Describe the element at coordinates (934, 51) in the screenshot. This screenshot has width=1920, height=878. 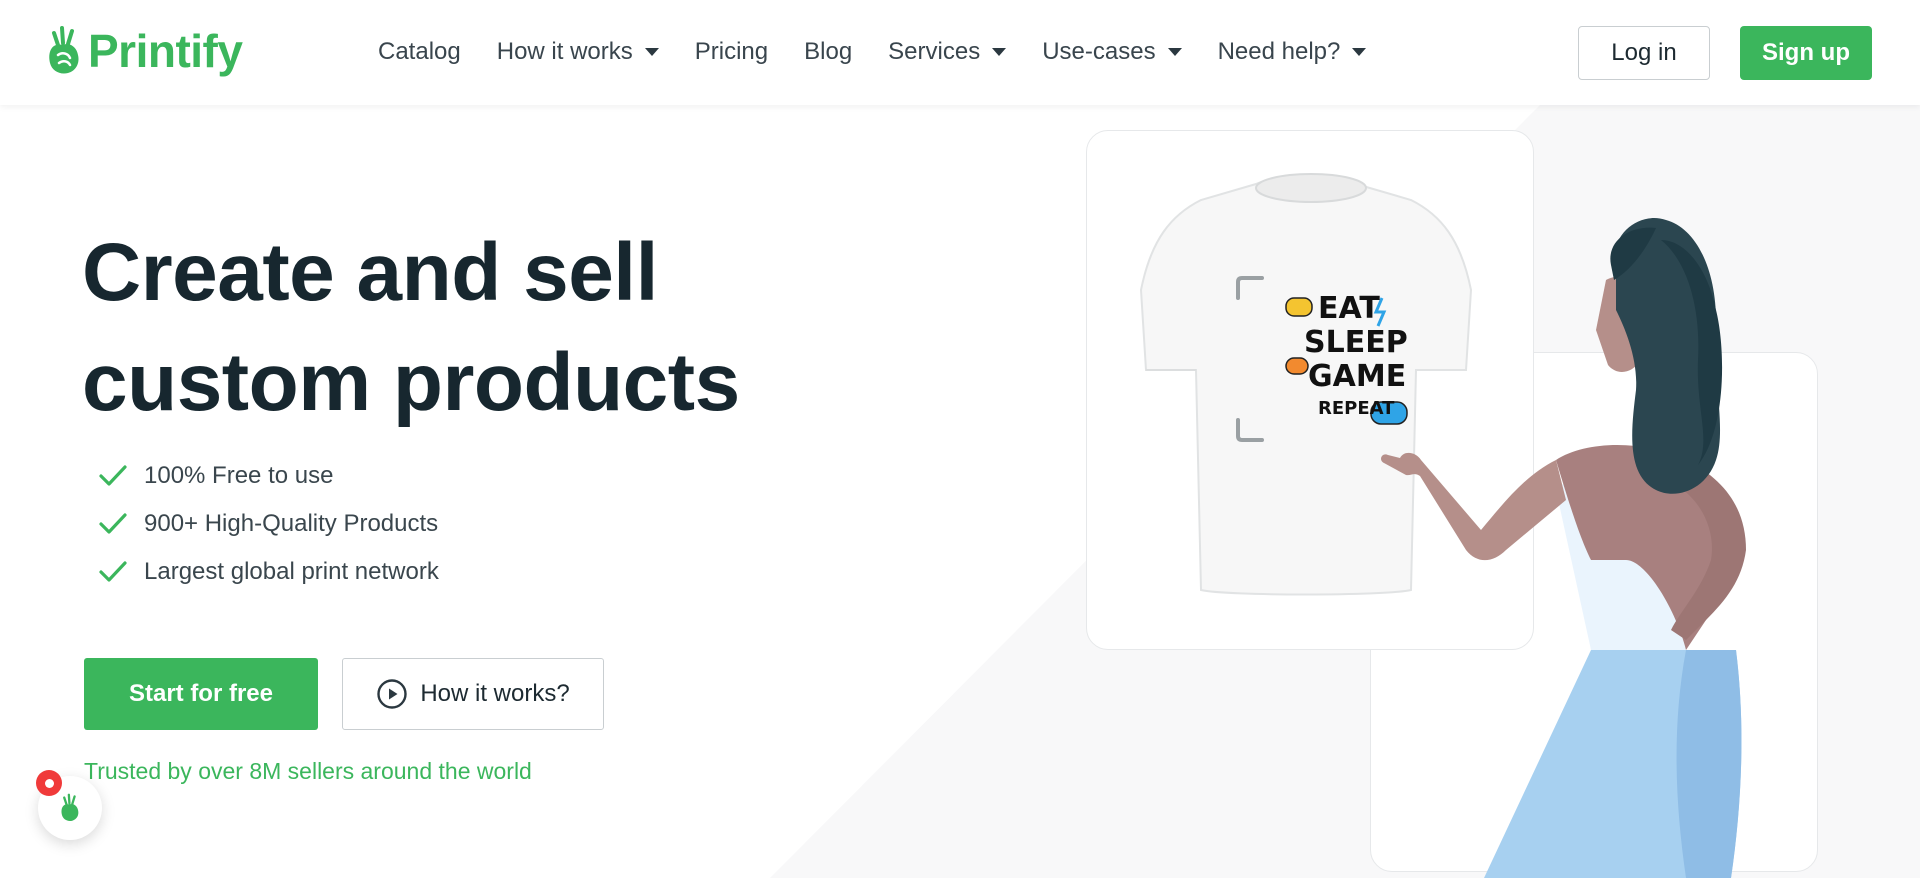
I see `nav-label: Services` at that location.